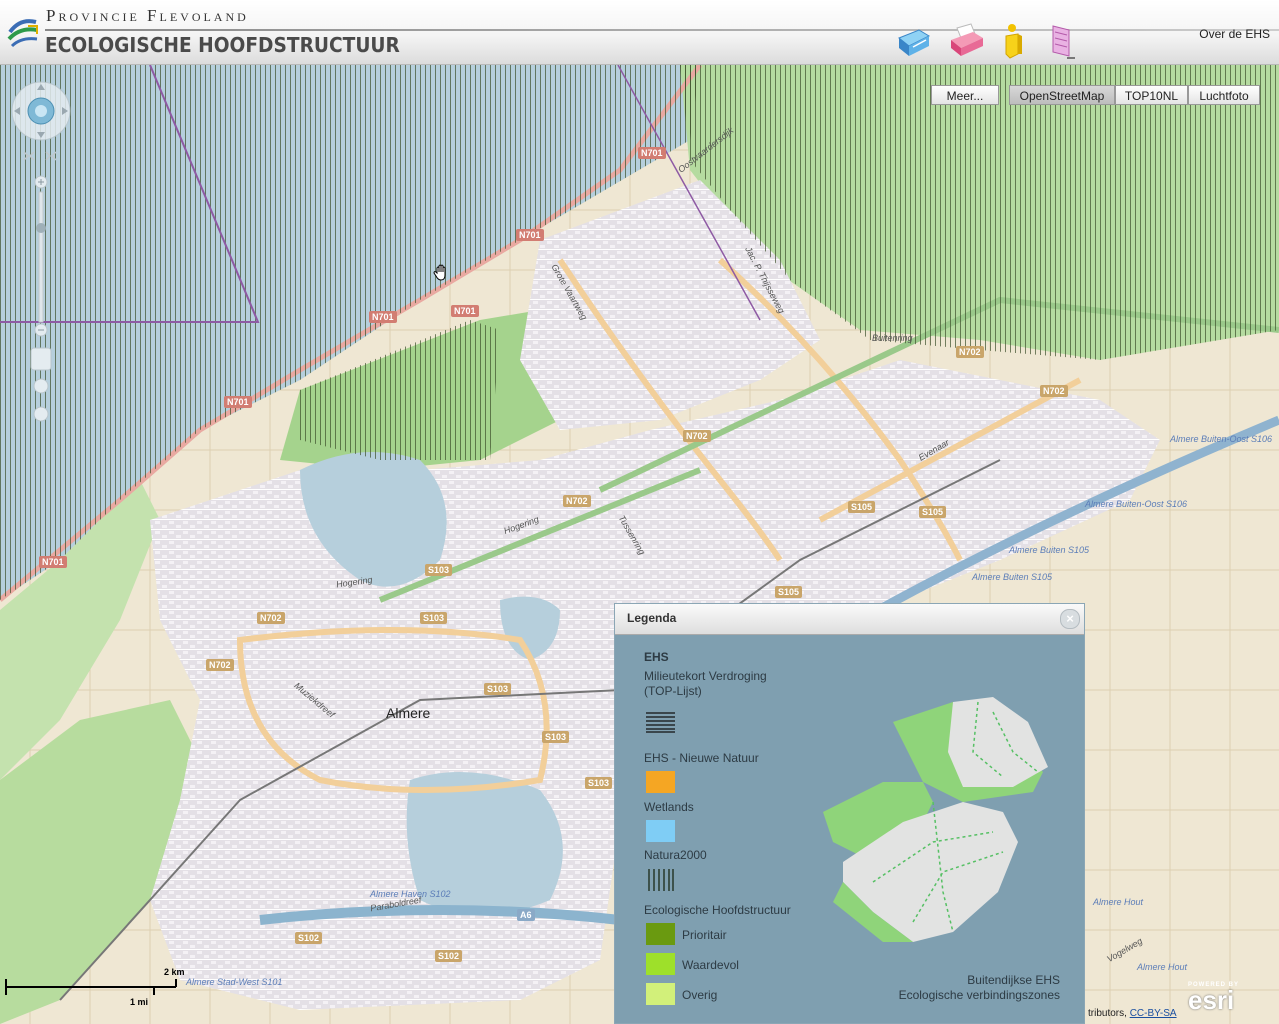  I want to click on legend-nieuwe-natuur-label: EHS - Nieuwe Natuur, so click(701, 758).